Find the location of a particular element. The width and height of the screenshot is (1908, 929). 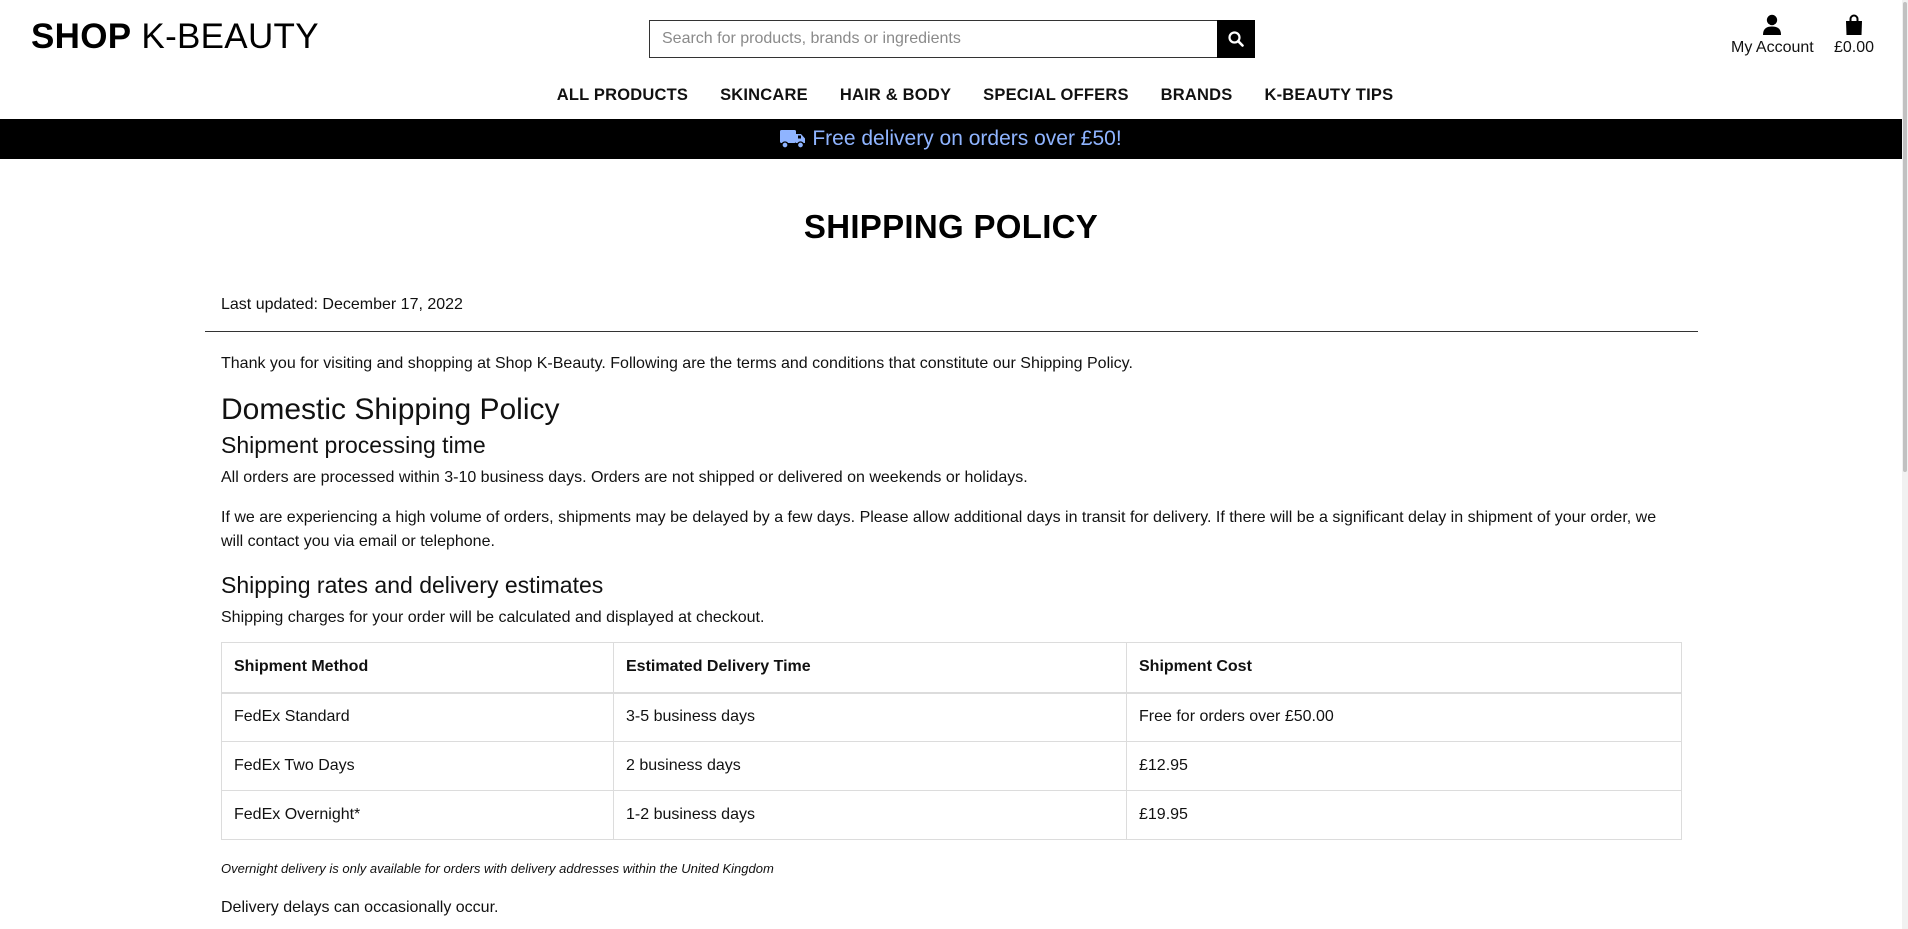

processing-heading: Shipment processing time is located at coordinates (353, 445).